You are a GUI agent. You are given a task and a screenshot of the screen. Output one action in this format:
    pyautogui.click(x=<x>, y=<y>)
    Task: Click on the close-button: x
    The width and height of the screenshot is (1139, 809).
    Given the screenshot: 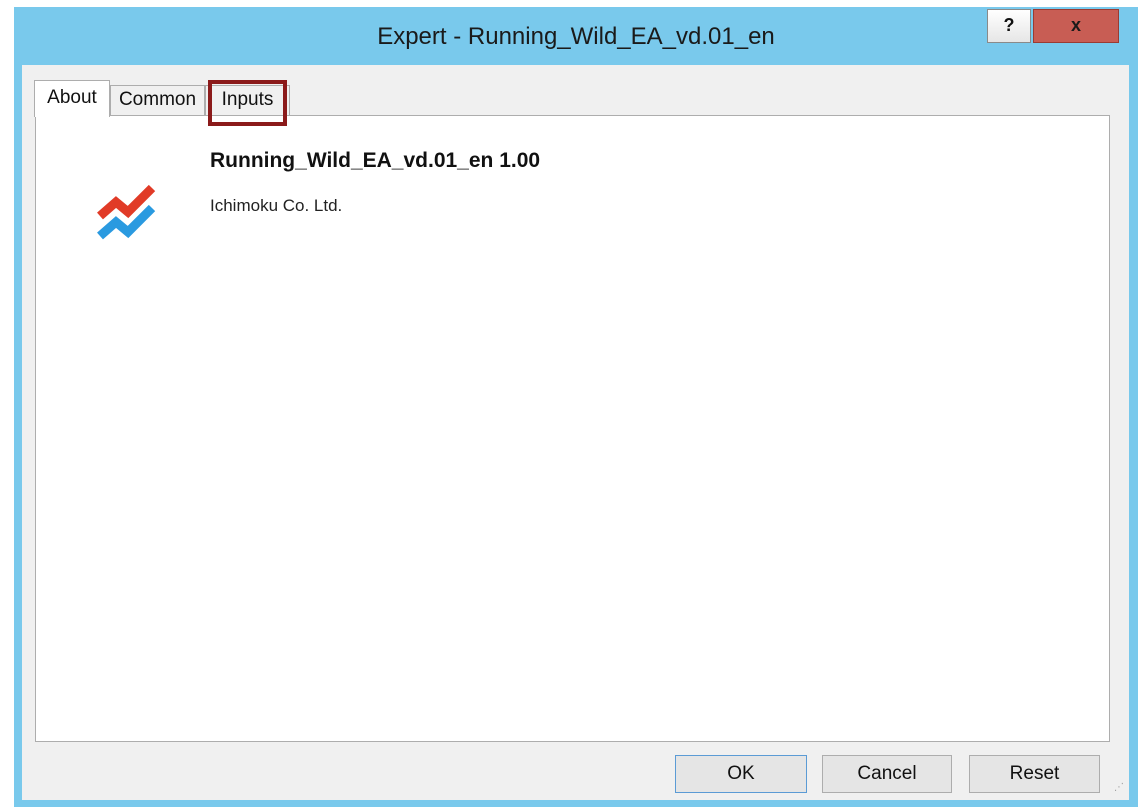 What is the action you would take?
    pyautogui.click(x=1076, y=26)
    